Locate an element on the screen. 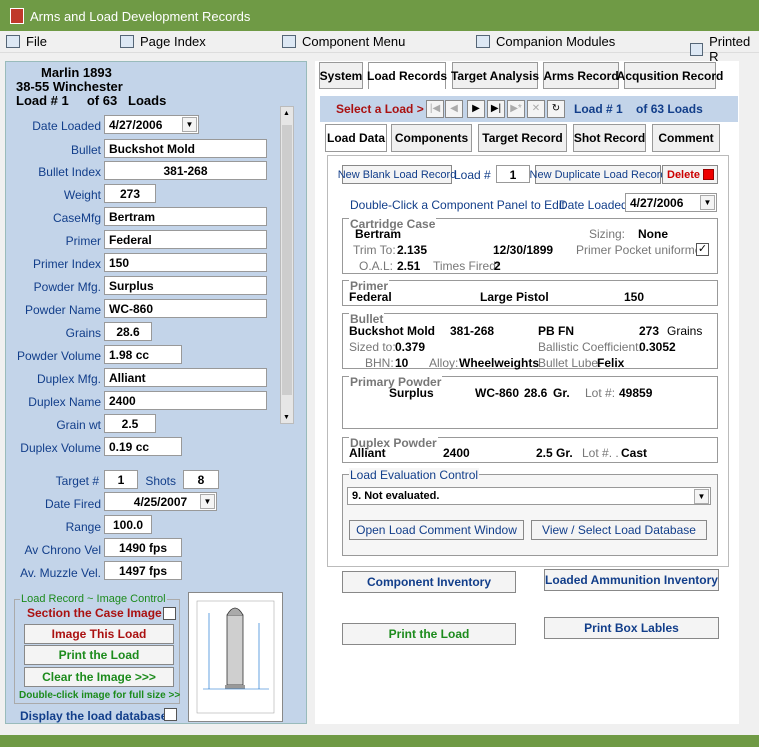  grain-wt-value: 2.5 is located at coordinates (130, 424).